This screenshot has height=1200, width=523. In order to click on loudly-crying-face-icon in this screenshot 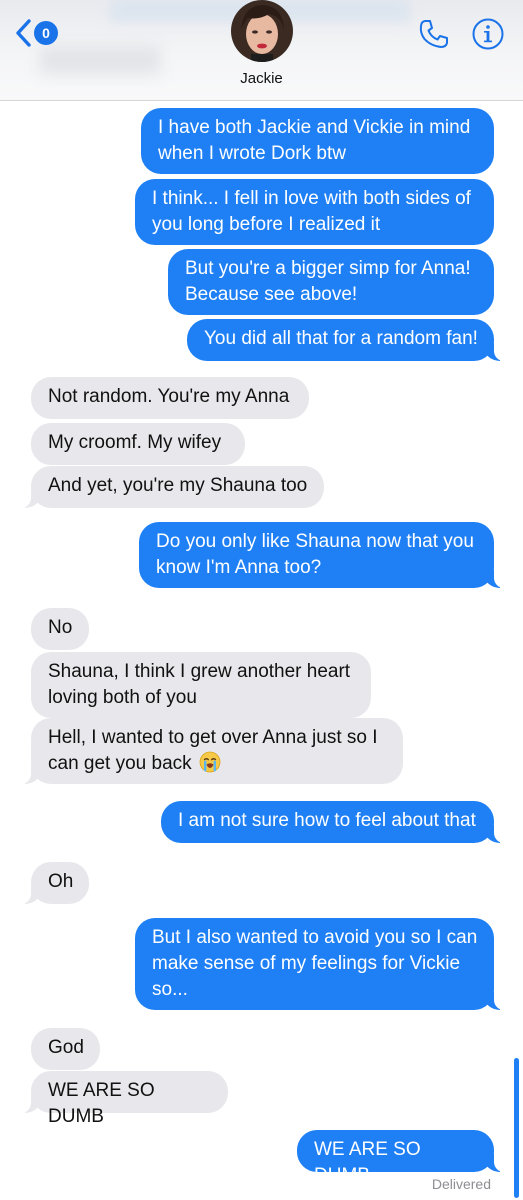, I will do `click(210, 762)`.